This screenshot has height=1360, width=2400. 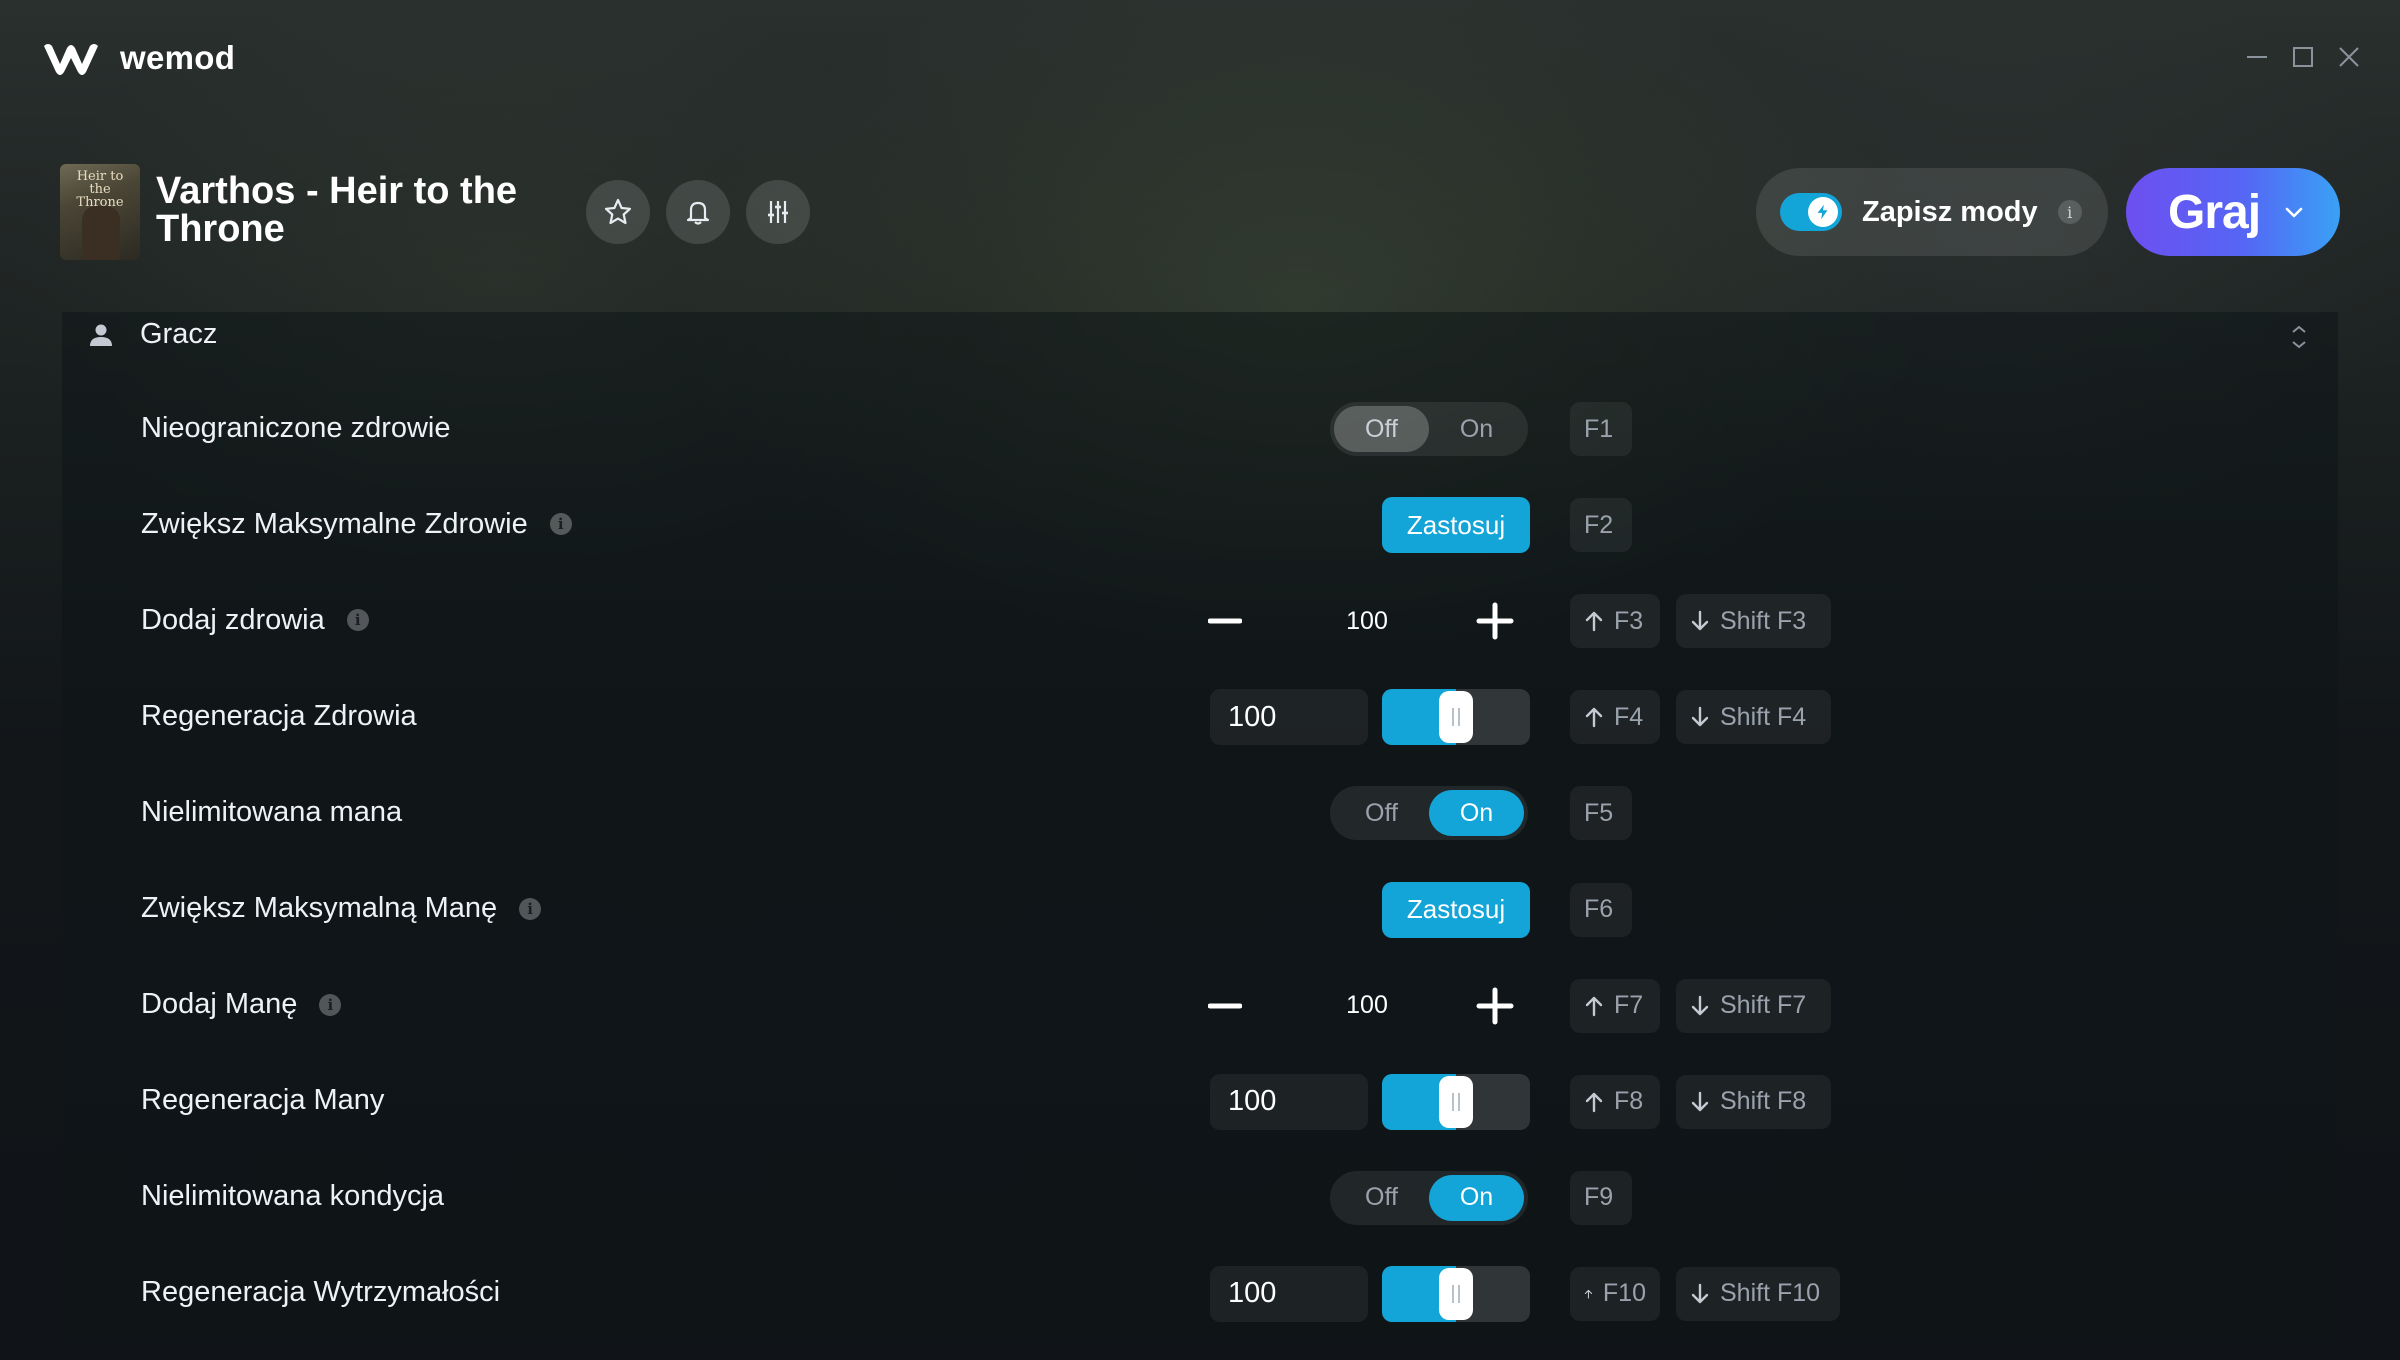 I want to click on hotkey-badge: F1, so click(x=1601, y=429).